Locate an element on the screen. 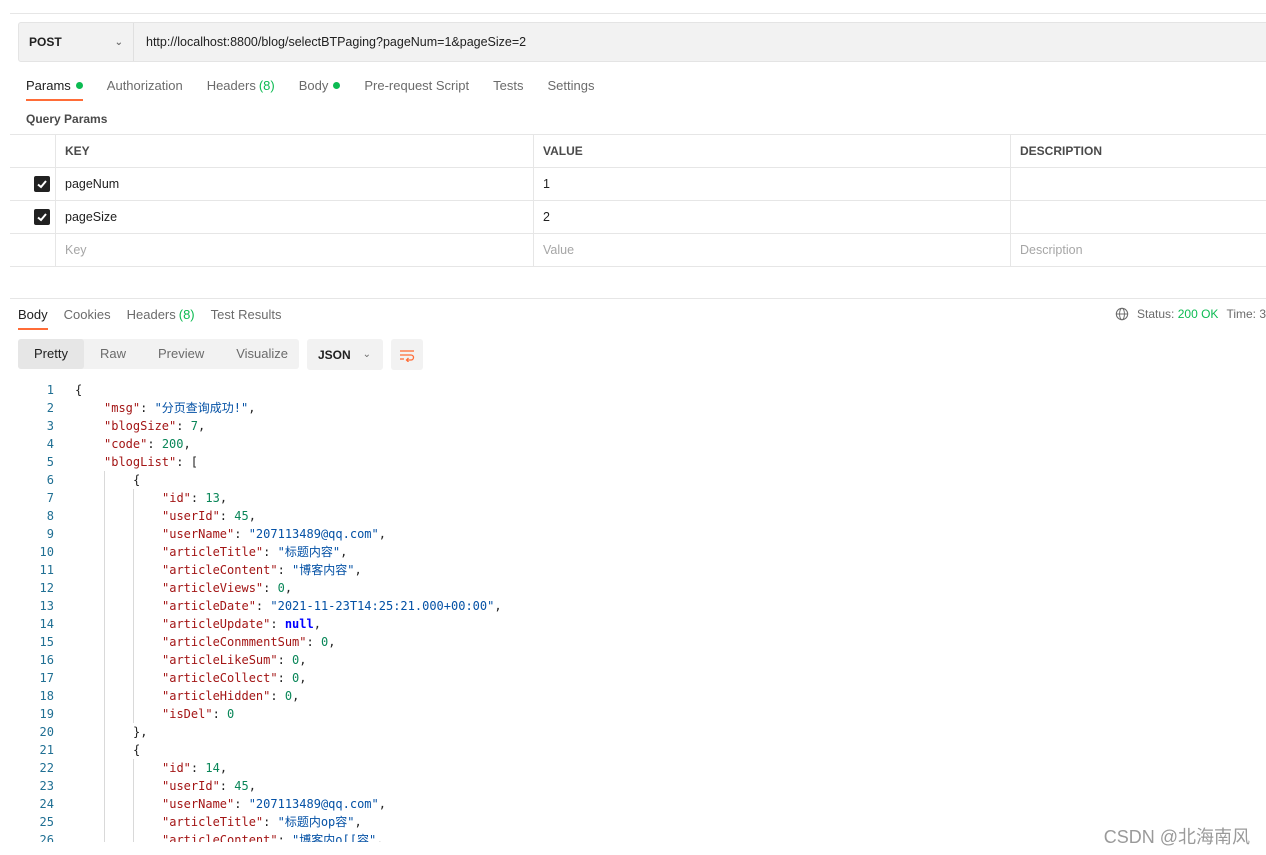  param-key: pageSize is located at coordinates (294, 217).